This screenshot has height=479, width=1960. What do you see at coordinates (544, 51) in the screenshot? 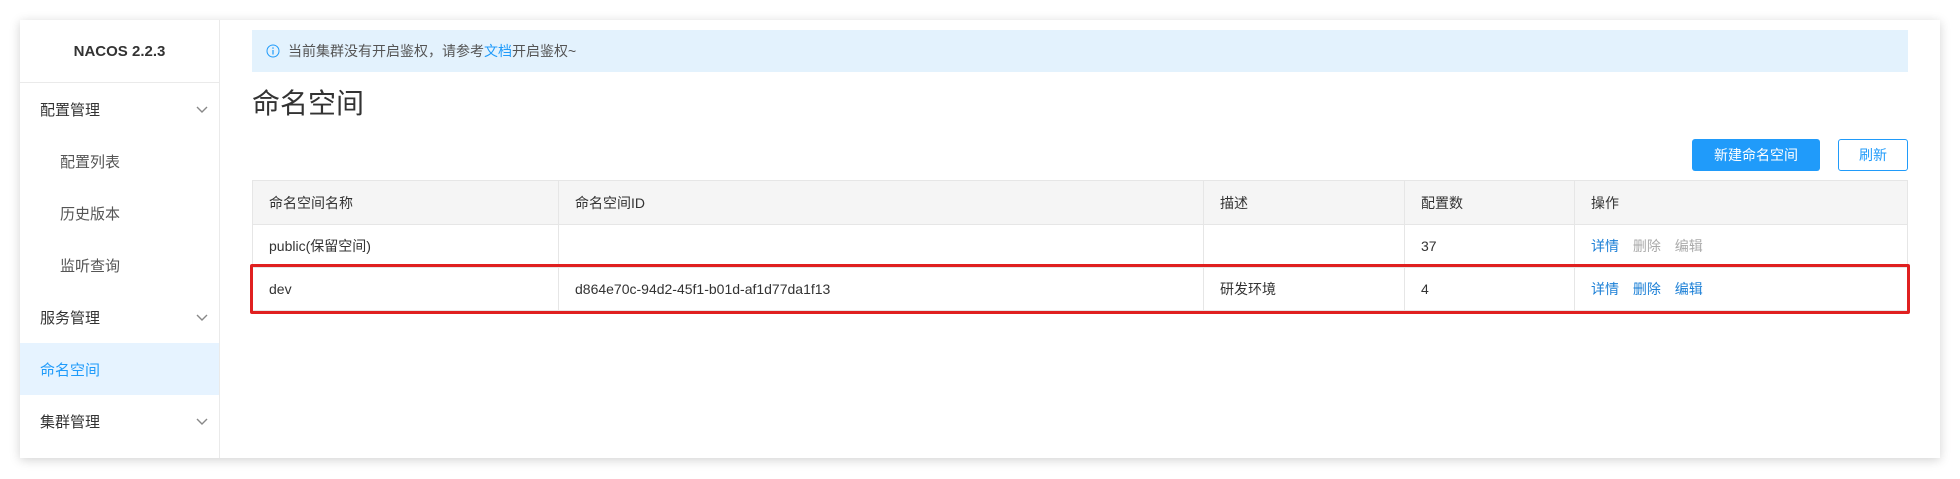
I see `notice-text-suffix: 开启鉴权~` at bounding box center [544, 51].